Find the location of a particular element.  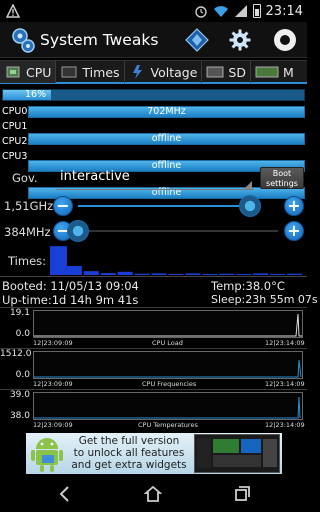

navigation-bar is located at coordinates (153, 494).